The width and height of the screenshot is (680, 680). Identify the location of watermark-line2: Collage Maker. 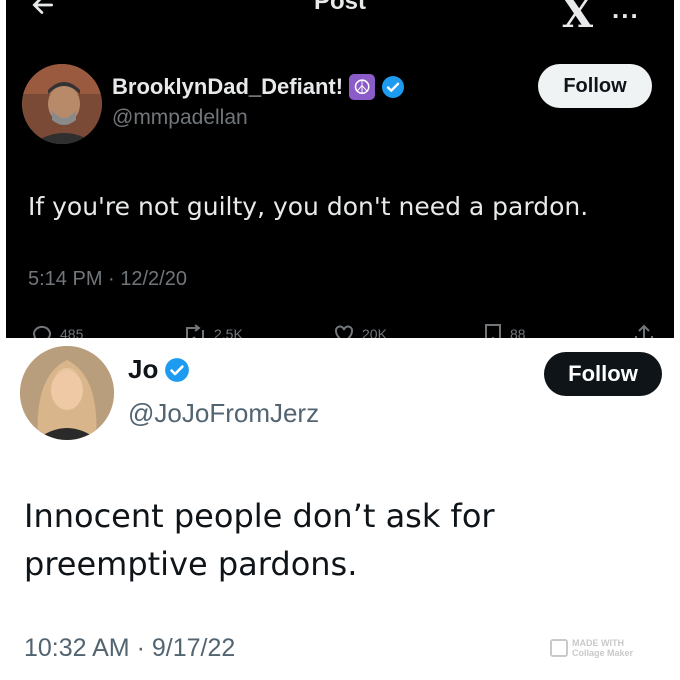
(603, 653).